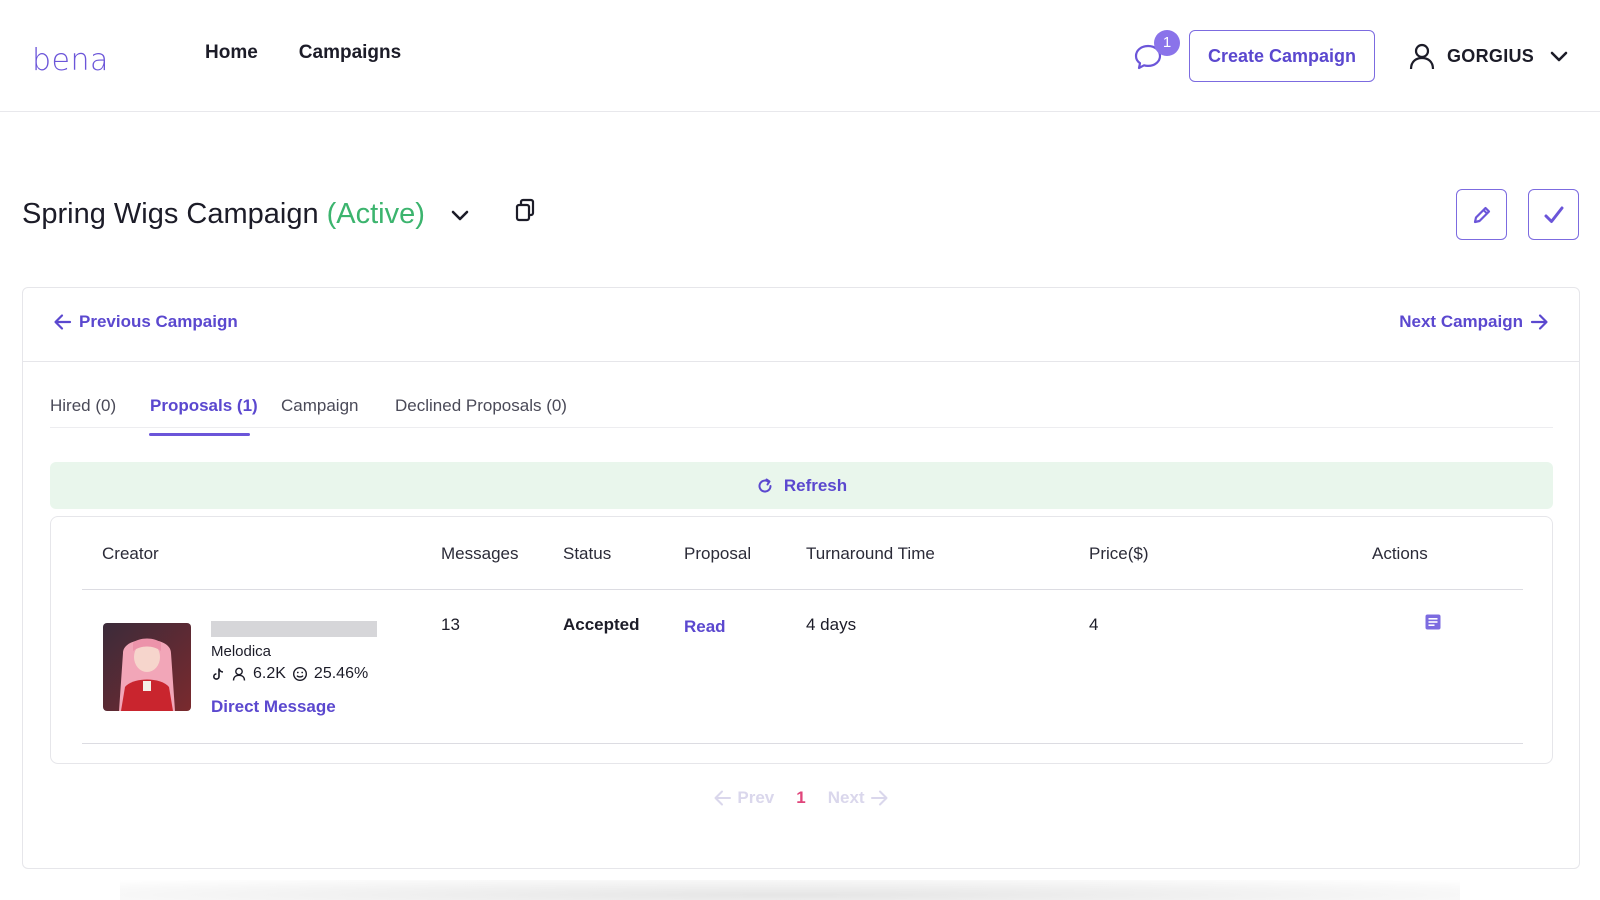  What do you see at coordinates (718, 553) in the screenshot?
I see `column-header-proposal: Proposal` at bounding box center [718, 553].